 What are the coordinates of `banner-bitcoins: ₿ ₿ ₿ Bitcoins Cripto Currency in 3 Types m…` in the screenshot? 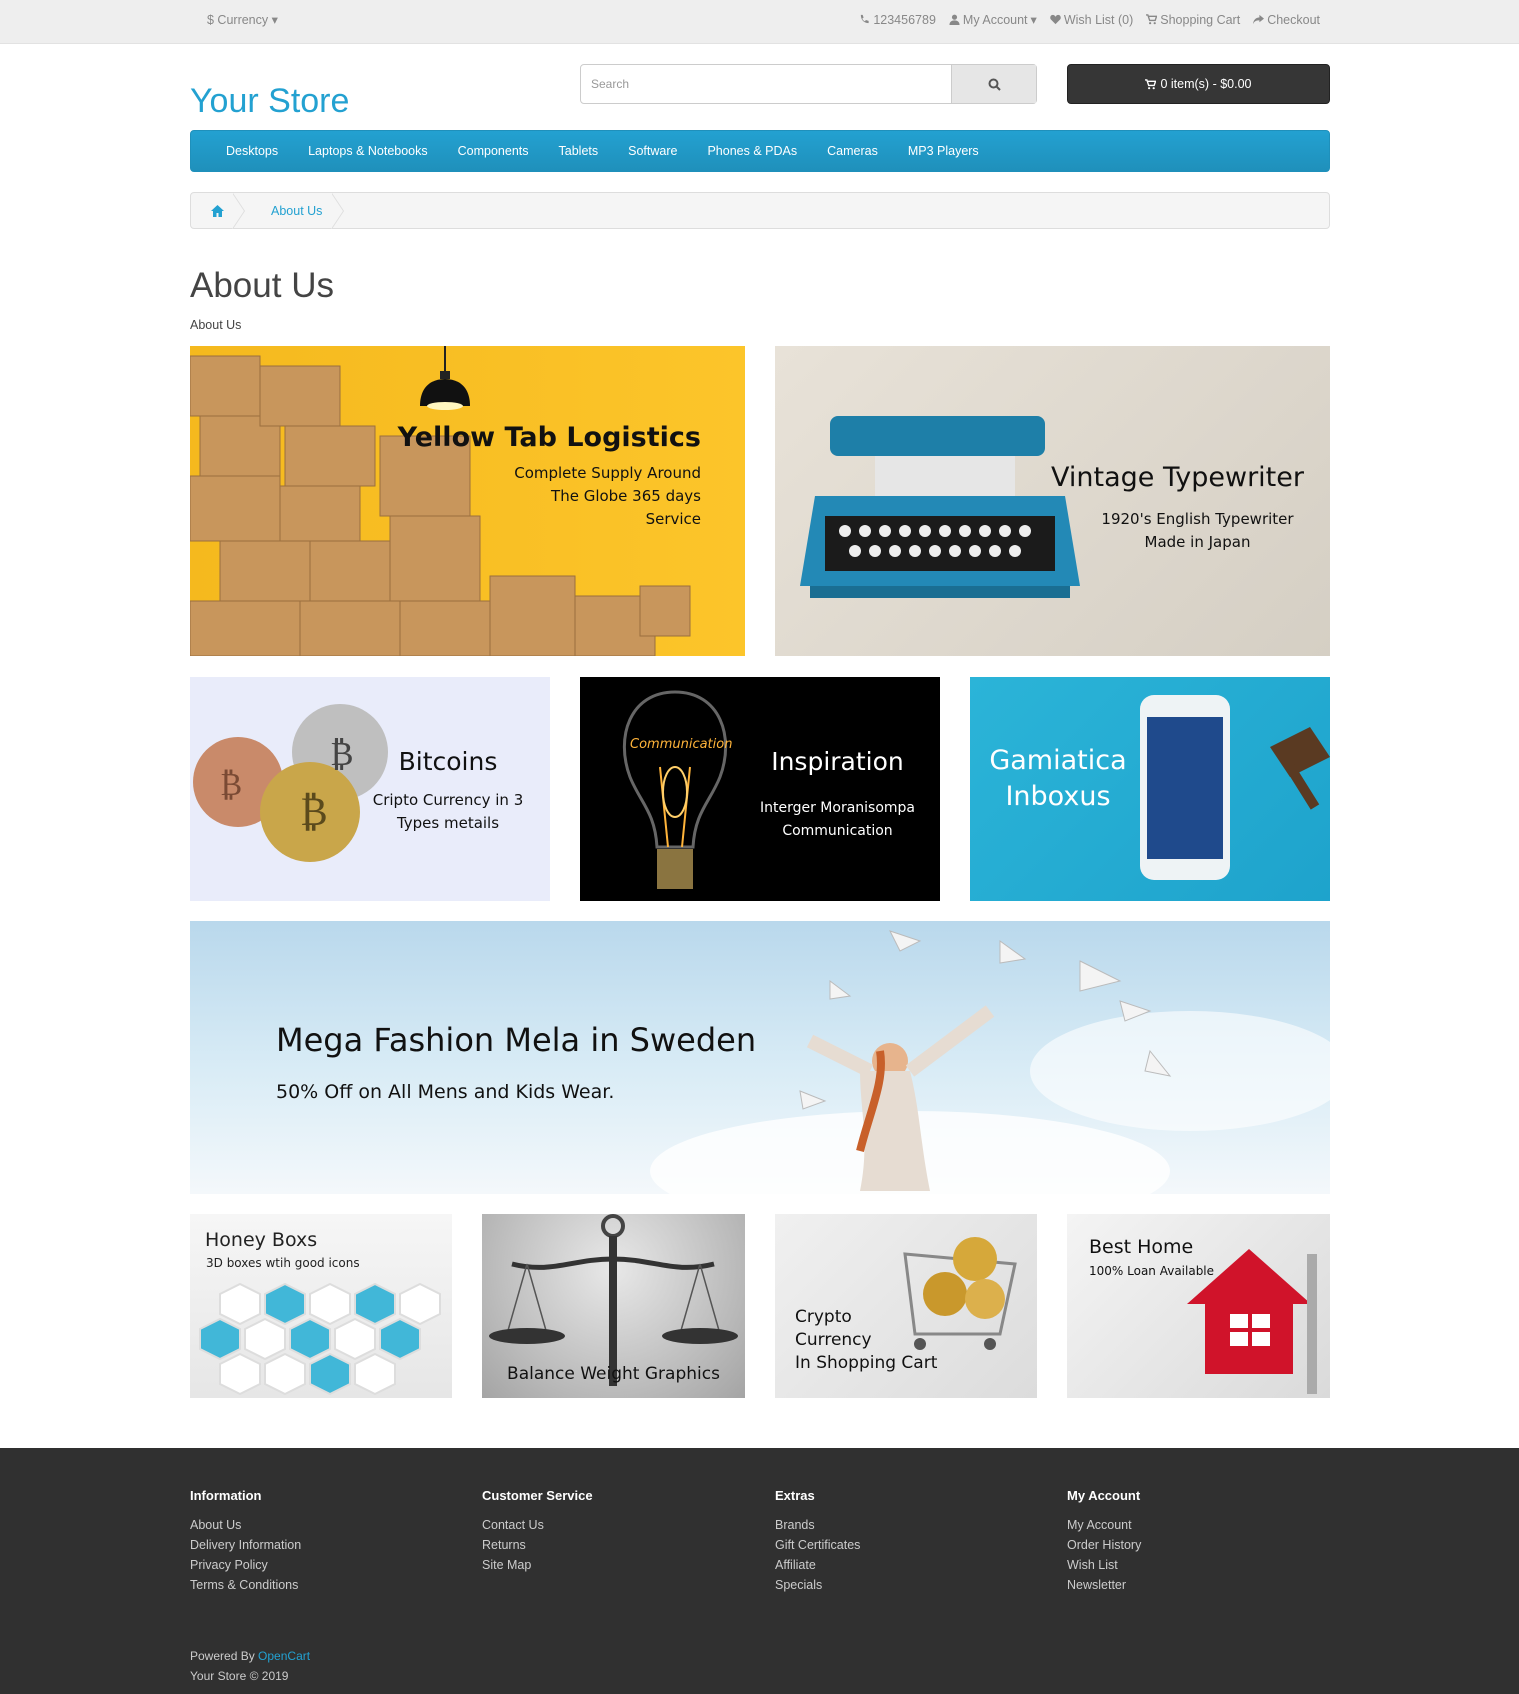 It's located at (370, 789).